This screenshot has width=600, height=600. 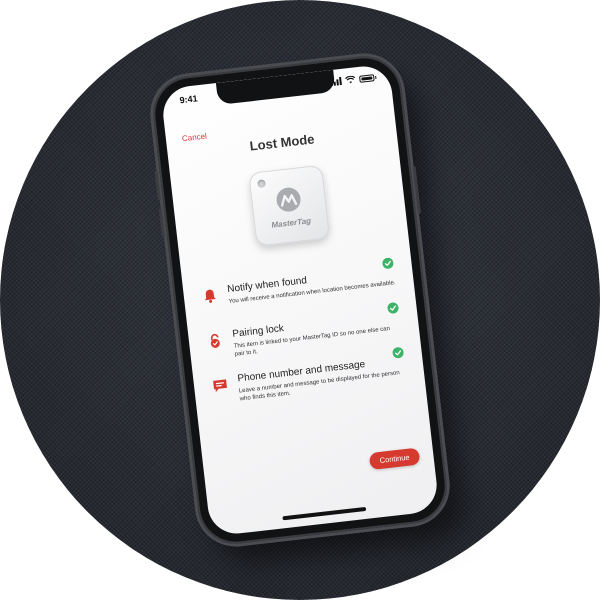 What do you see at coordinates (220, 386) in the screenshot?
I see `message-icon` at bounding box center [220, 386].